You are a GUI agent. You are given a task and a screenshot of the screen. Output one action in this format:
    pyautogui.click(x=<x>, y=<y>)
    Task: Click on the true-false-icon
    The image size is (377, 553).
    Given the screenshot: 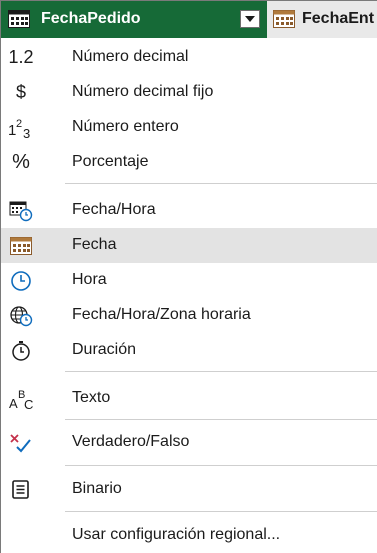 What is the action you would take?
    pyautogui.click(x=21, y=442)
    